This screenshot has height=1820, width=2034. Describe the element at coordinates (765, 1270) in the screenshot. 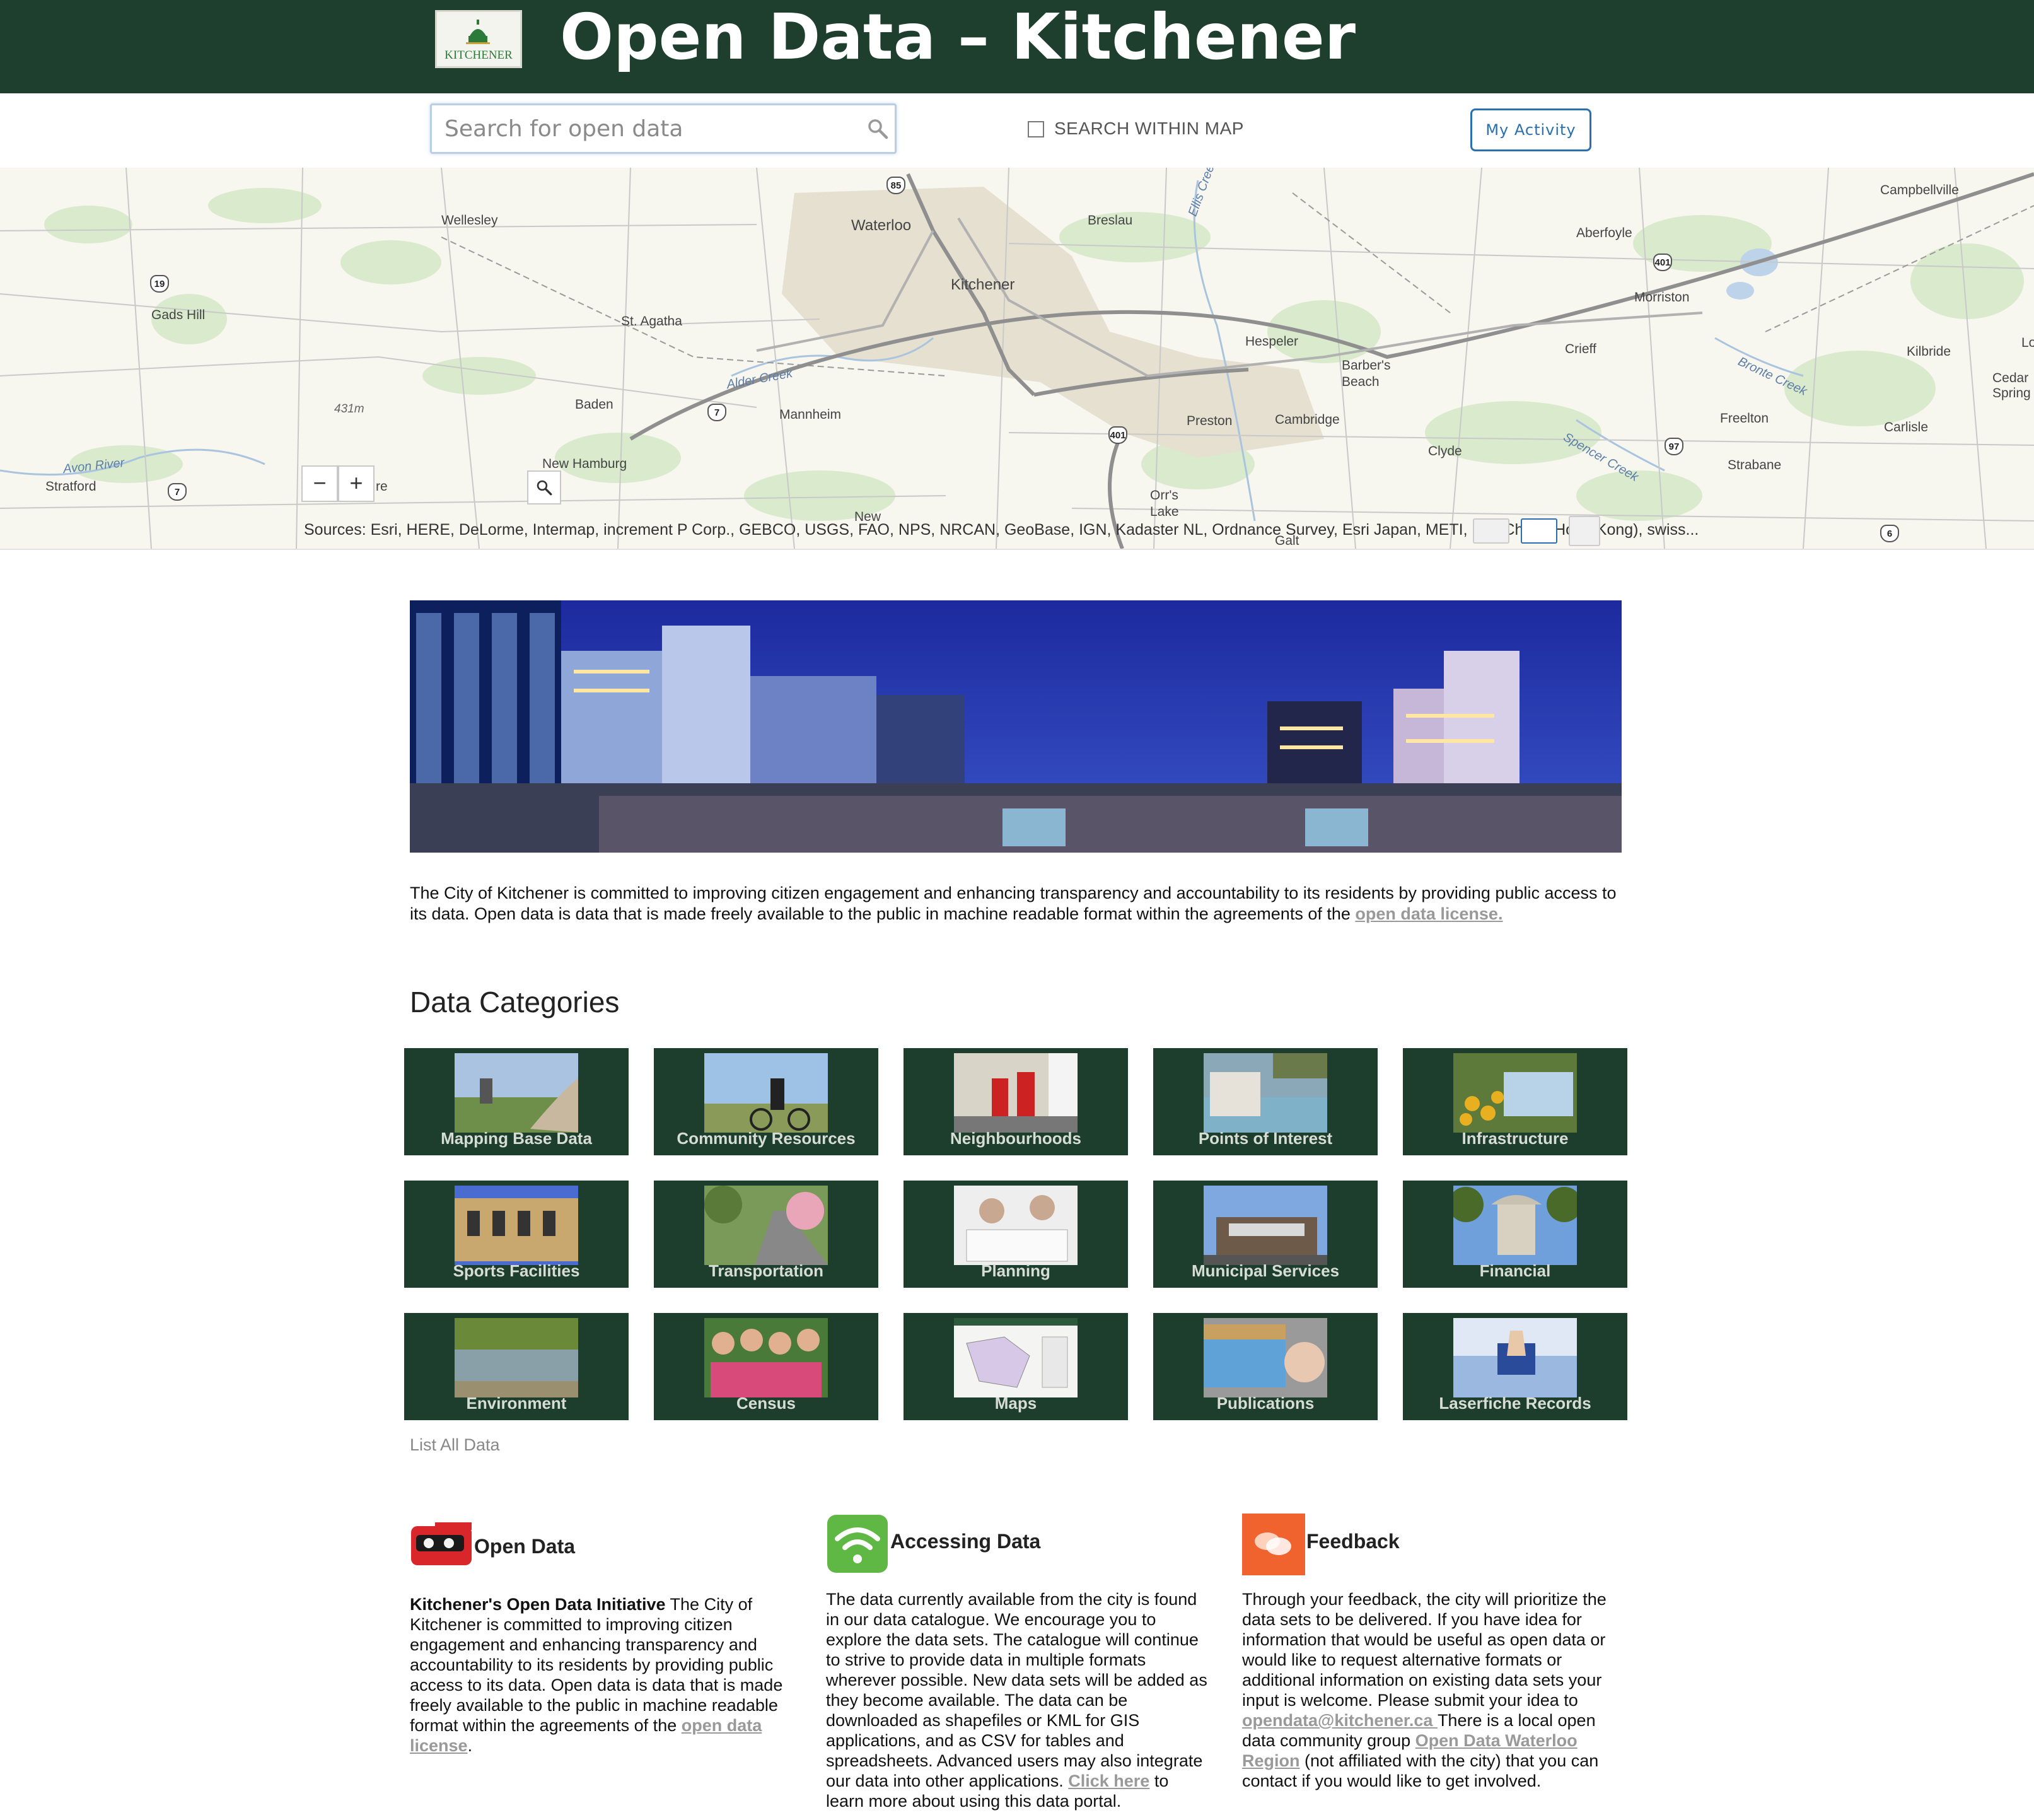

I see `category-label: Transportation` at that location.